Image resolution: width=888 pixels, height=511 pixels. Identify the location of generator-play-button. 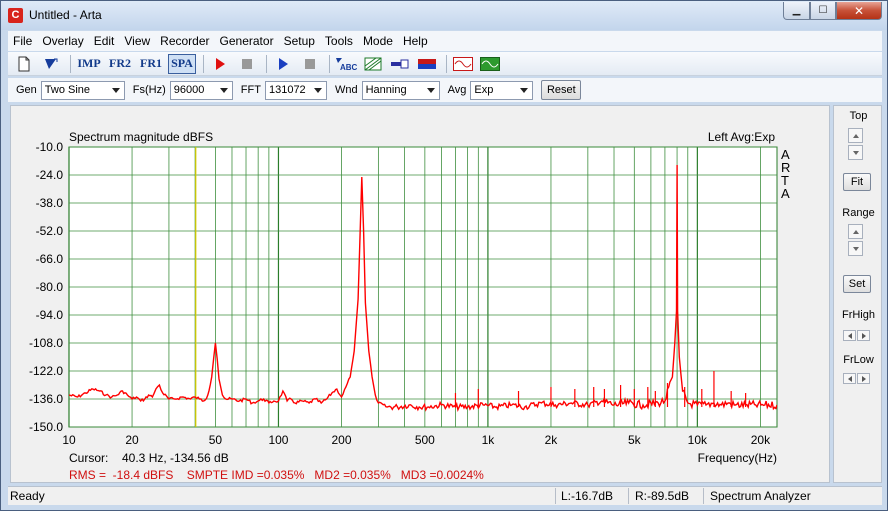
(283, 64).